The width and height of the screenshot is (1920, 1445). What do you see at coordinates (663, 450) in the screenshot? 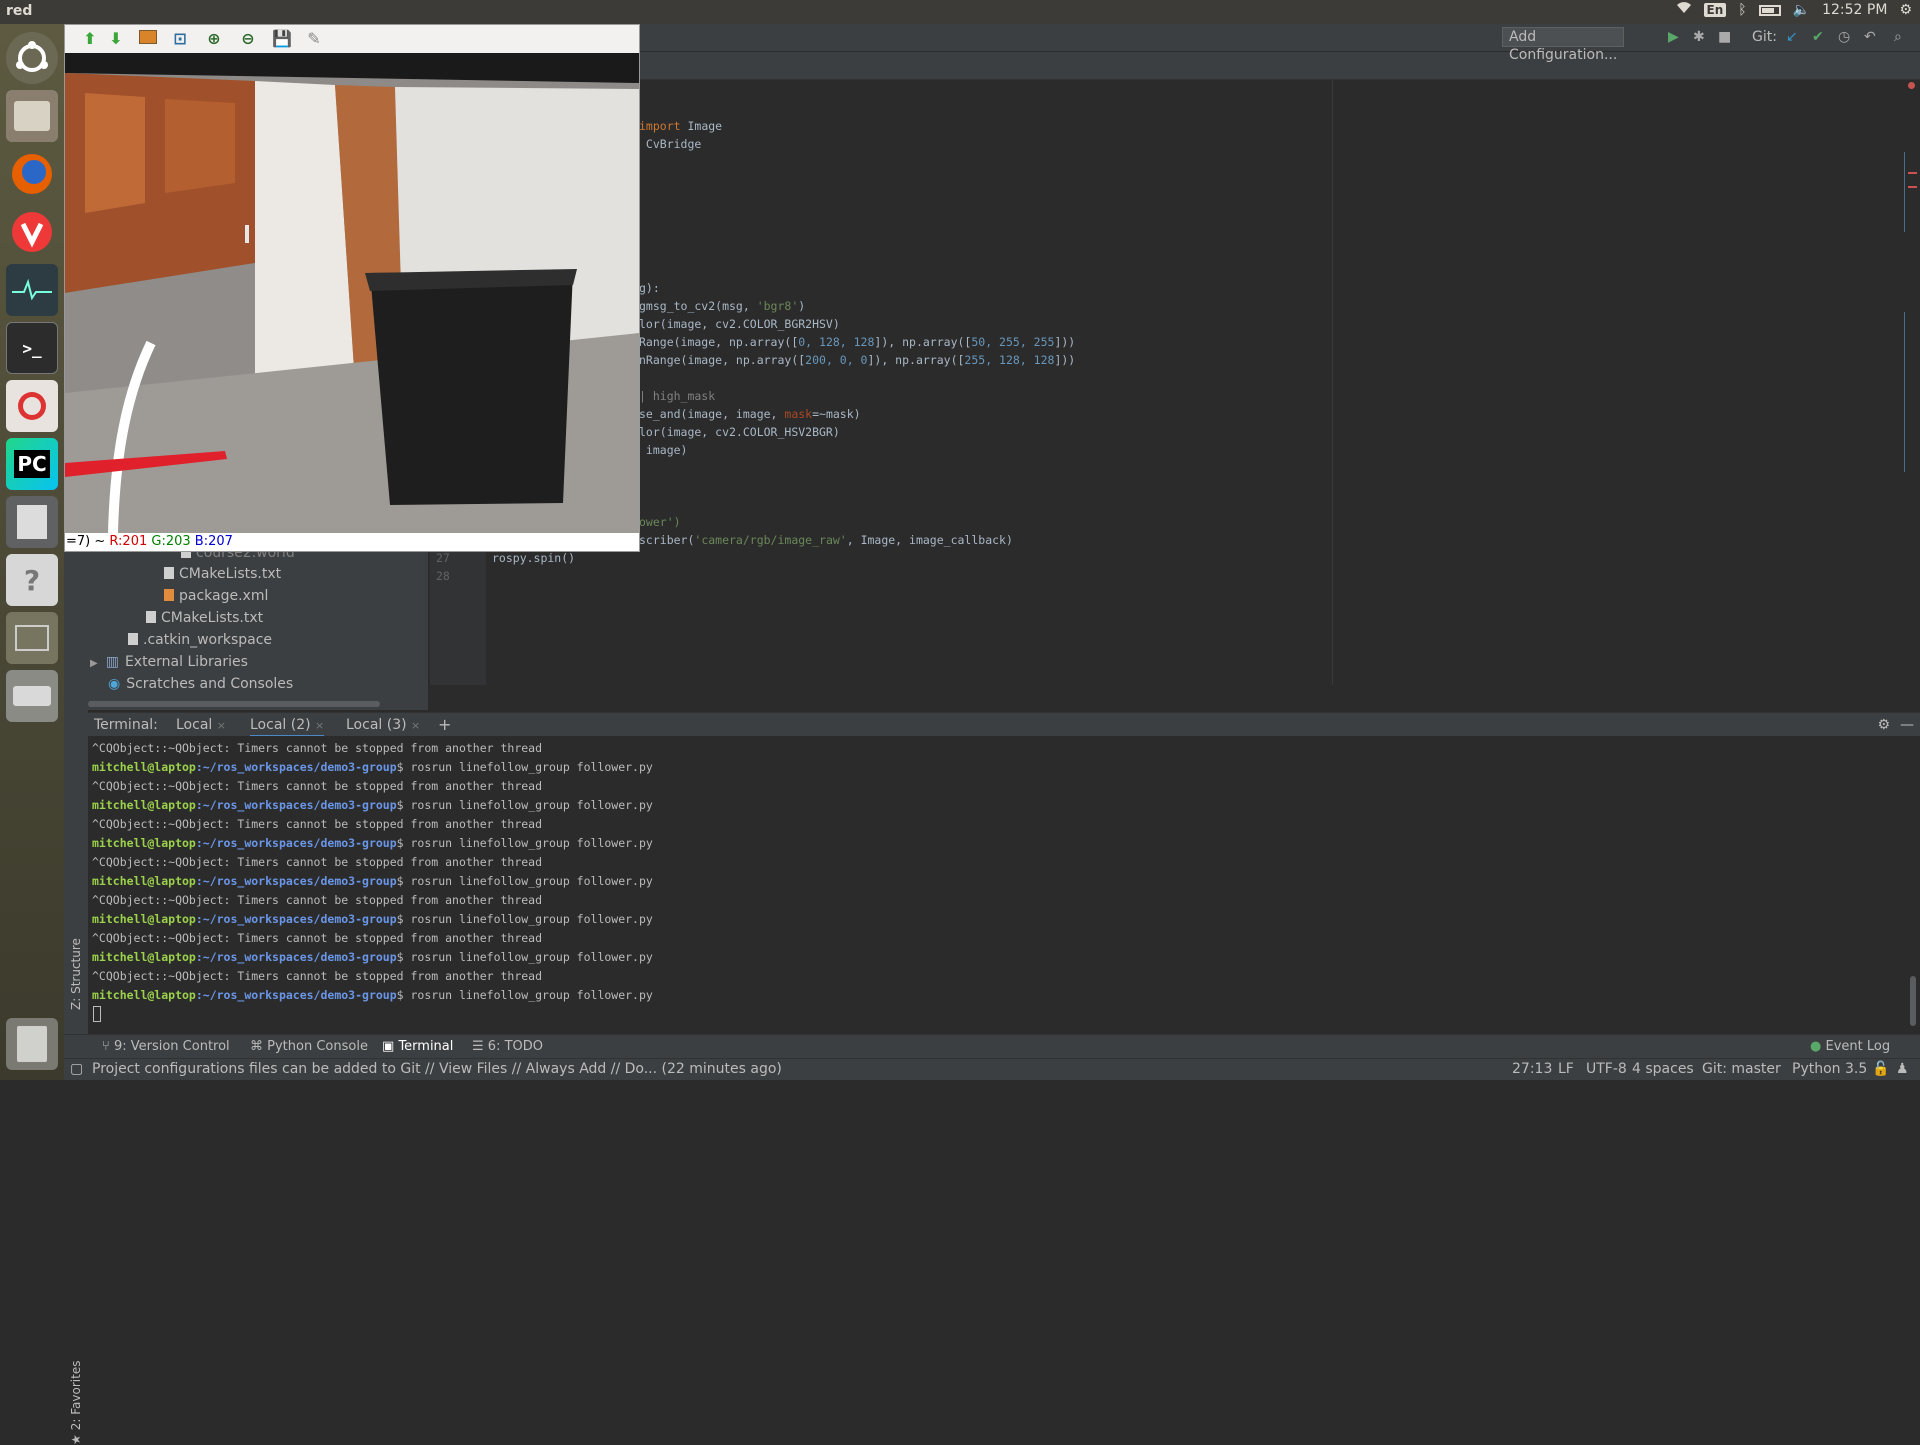
I see `code-line: image)` at bounding box center [663, 450].